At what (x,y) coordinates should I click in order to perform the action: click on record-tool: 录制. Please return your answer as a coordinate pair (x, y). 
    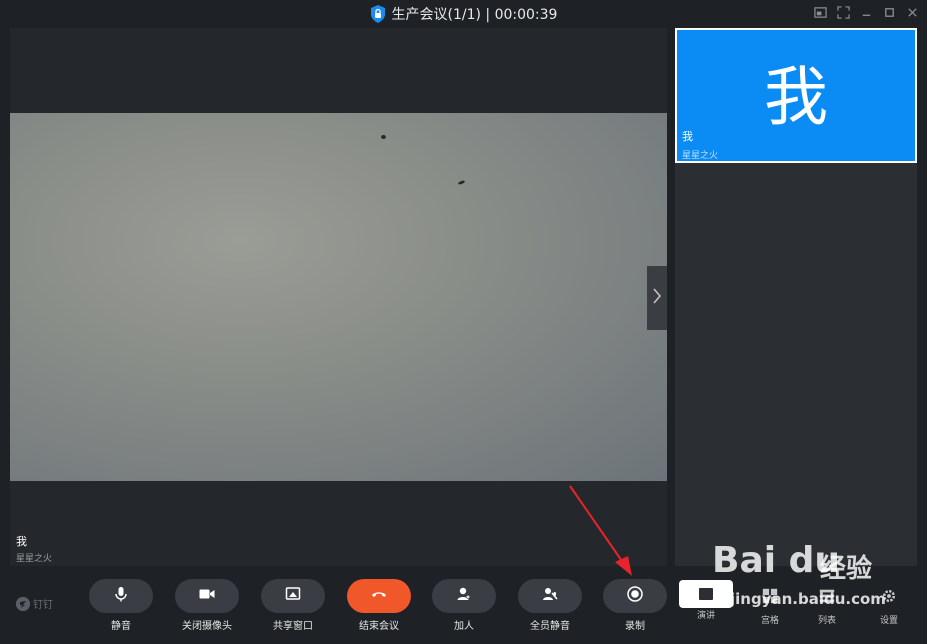
    Looking at the image, I should click on (635, 605).